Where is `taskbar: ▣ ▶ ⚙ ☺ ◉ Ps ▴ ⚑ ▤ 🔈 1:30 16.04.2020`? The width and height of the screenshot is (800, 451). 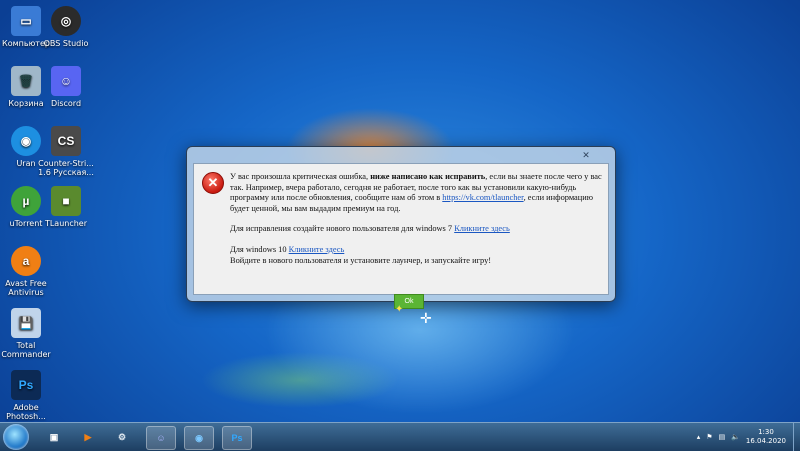 taskbar: ▣ ▶ ⚙ ☺ ◉ Ps ▴ ⚑ ▤ 🔈 1:30 16.04.2020 is located at coordinates (400, 436).